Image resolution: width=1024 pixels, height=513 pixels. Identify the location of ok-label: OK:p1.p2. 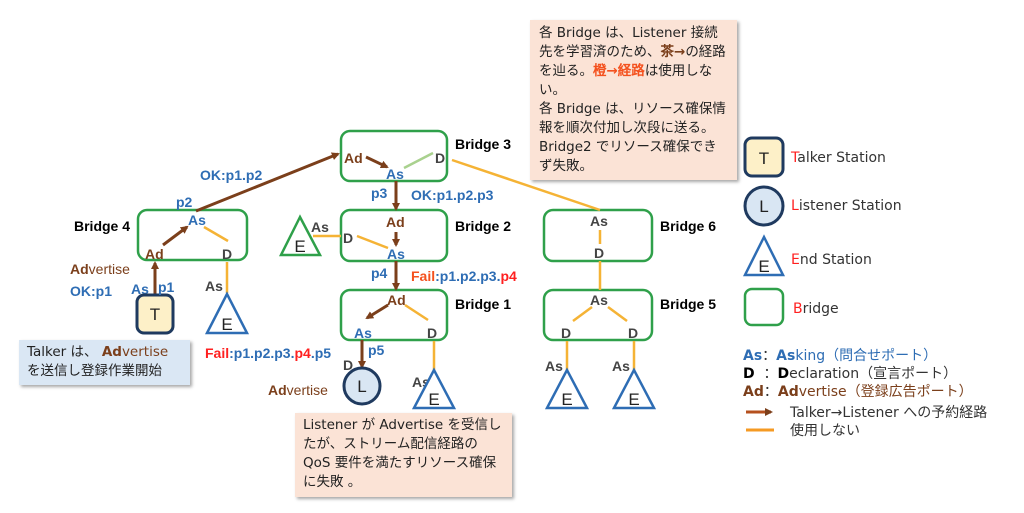
(231, 175).